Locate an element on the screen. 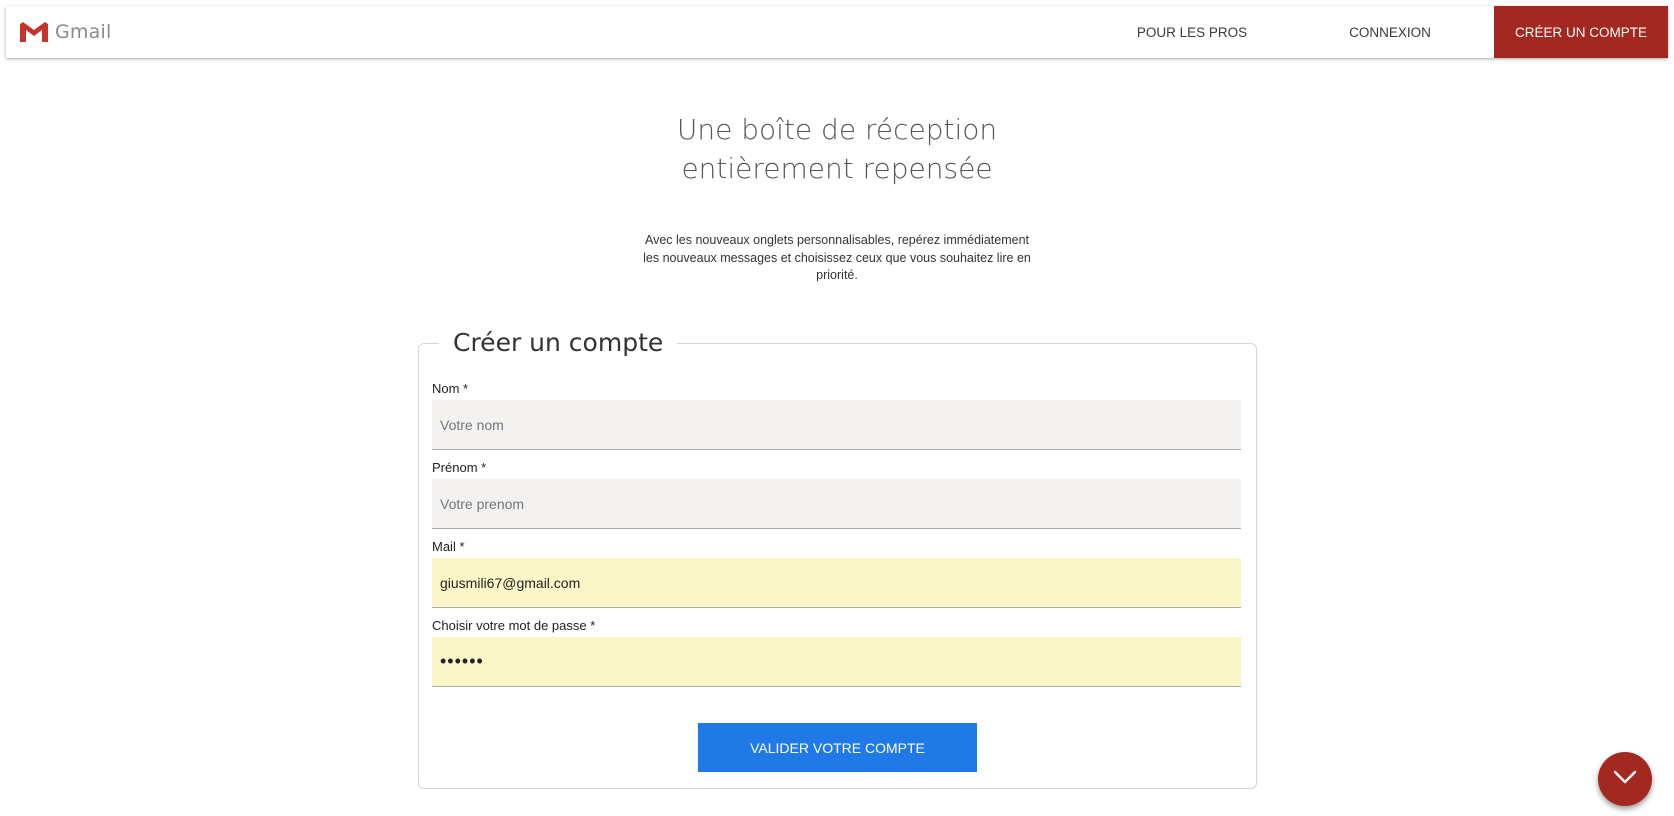  scroll-down-button is located at coordinates (1625, 779).